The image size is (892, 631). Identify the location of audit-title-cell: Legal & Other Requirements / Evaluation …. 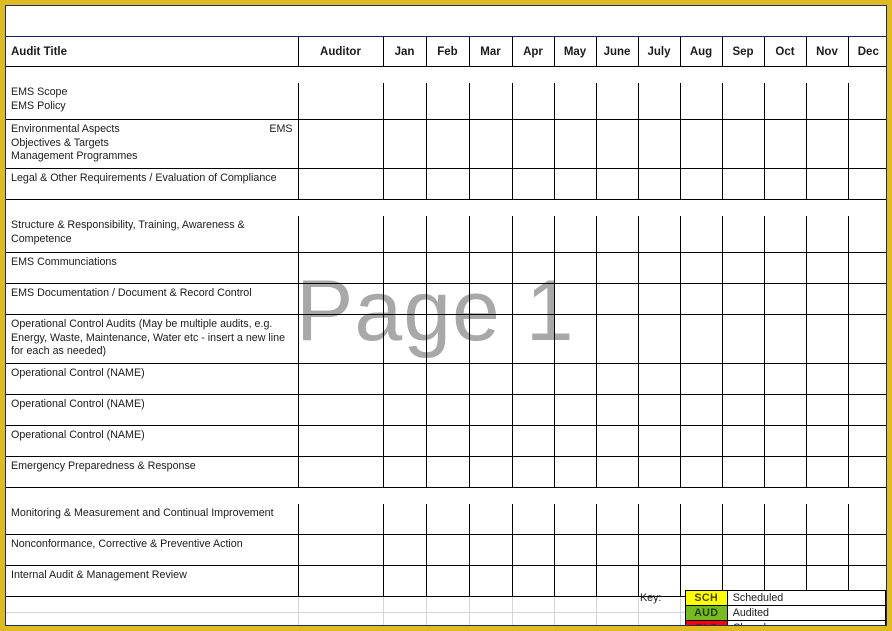
(152, 184).